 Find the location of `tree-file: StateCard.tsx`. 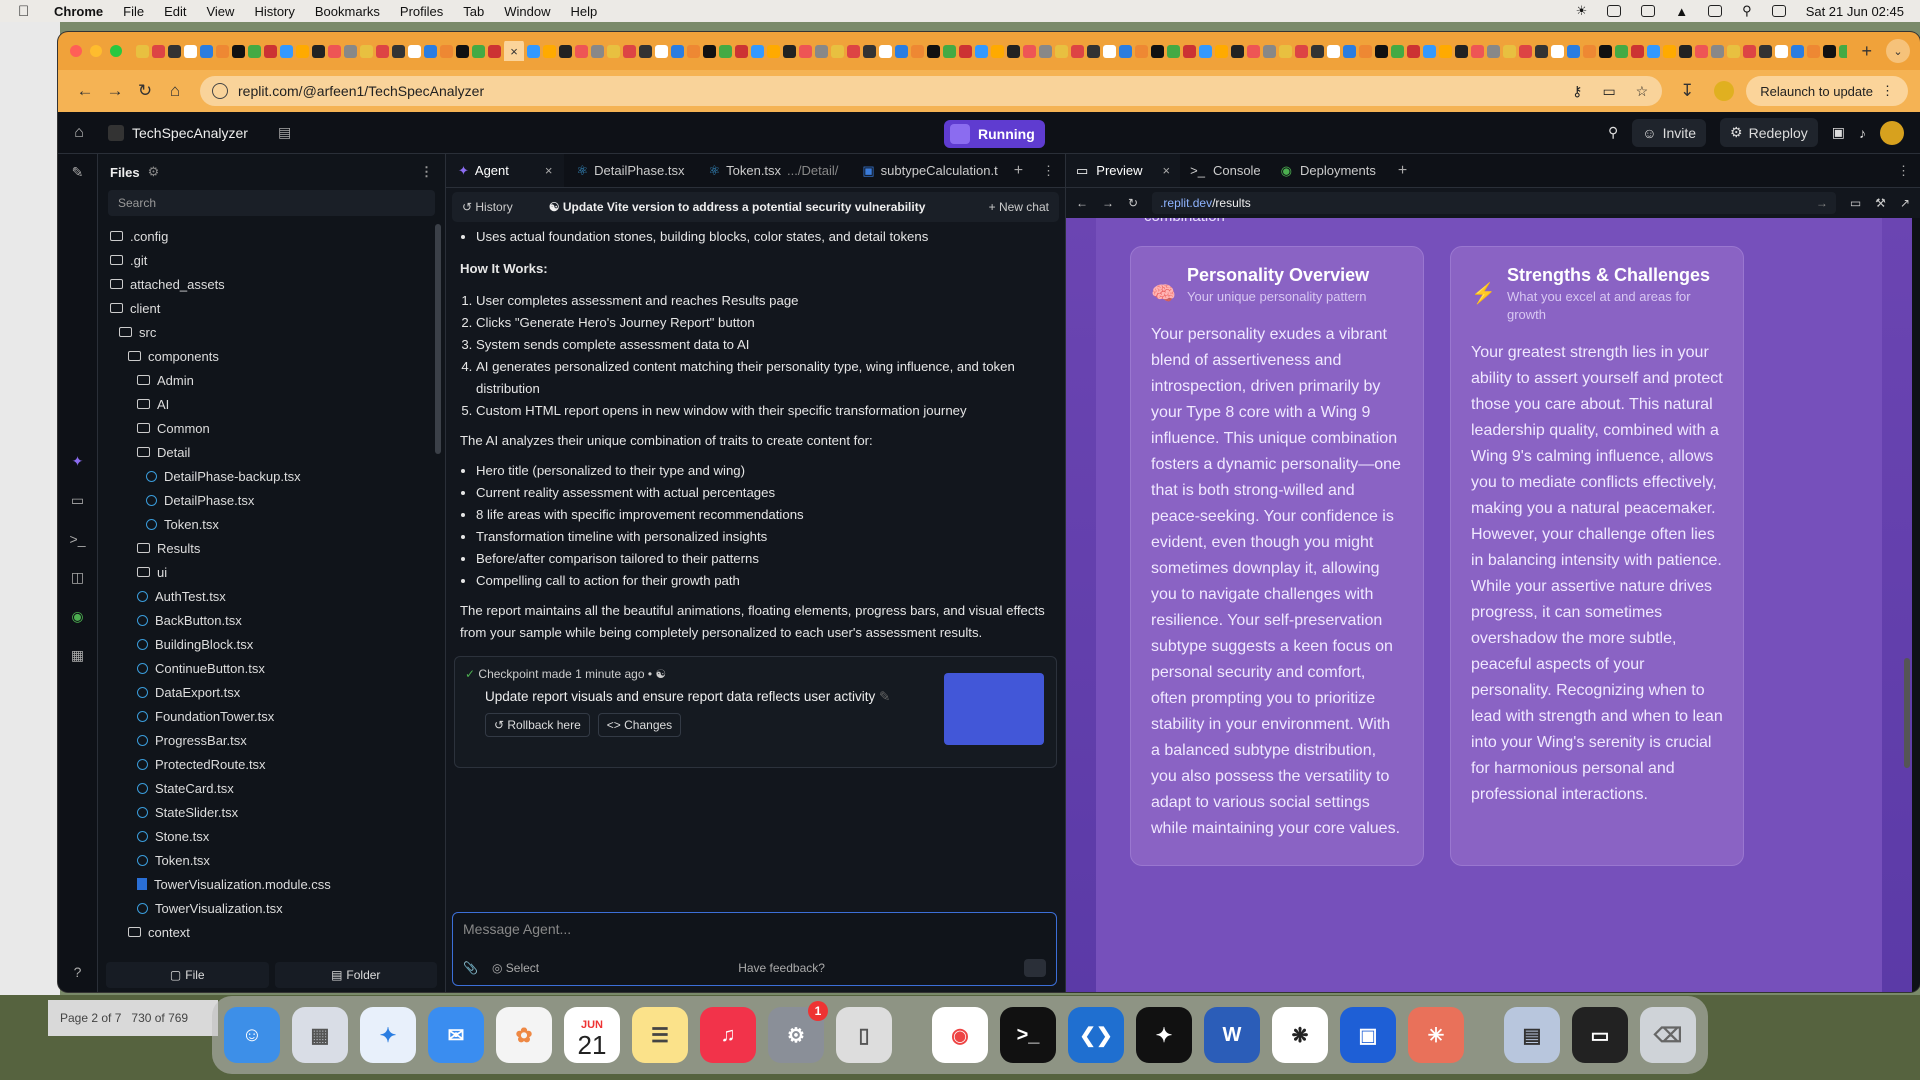

tree-file: StateCard.tsx is located at coordinates (271, 788).